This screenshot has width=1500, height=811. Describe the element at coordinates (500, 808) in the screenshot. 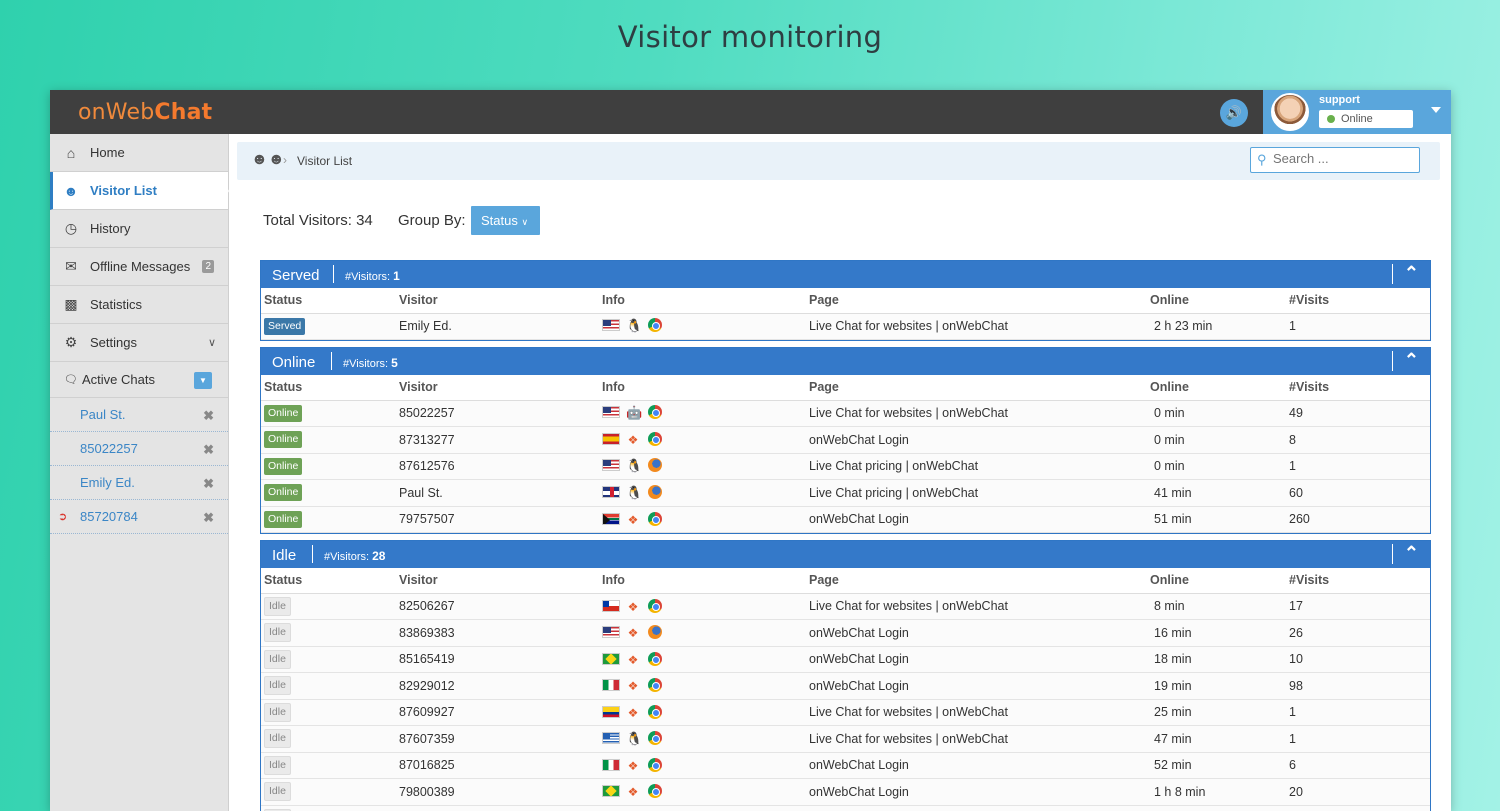

I see `visitor-name: 82499633` at that location.